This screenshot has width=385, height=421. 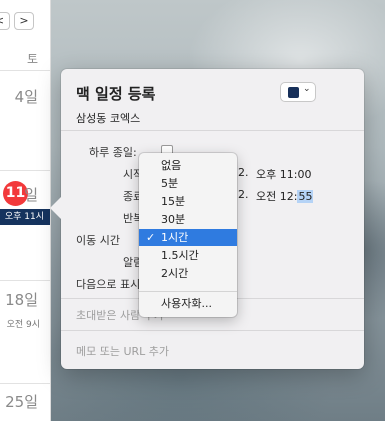 I want to click on event-time-label: 오전 9시, so click(x=23, y=323).